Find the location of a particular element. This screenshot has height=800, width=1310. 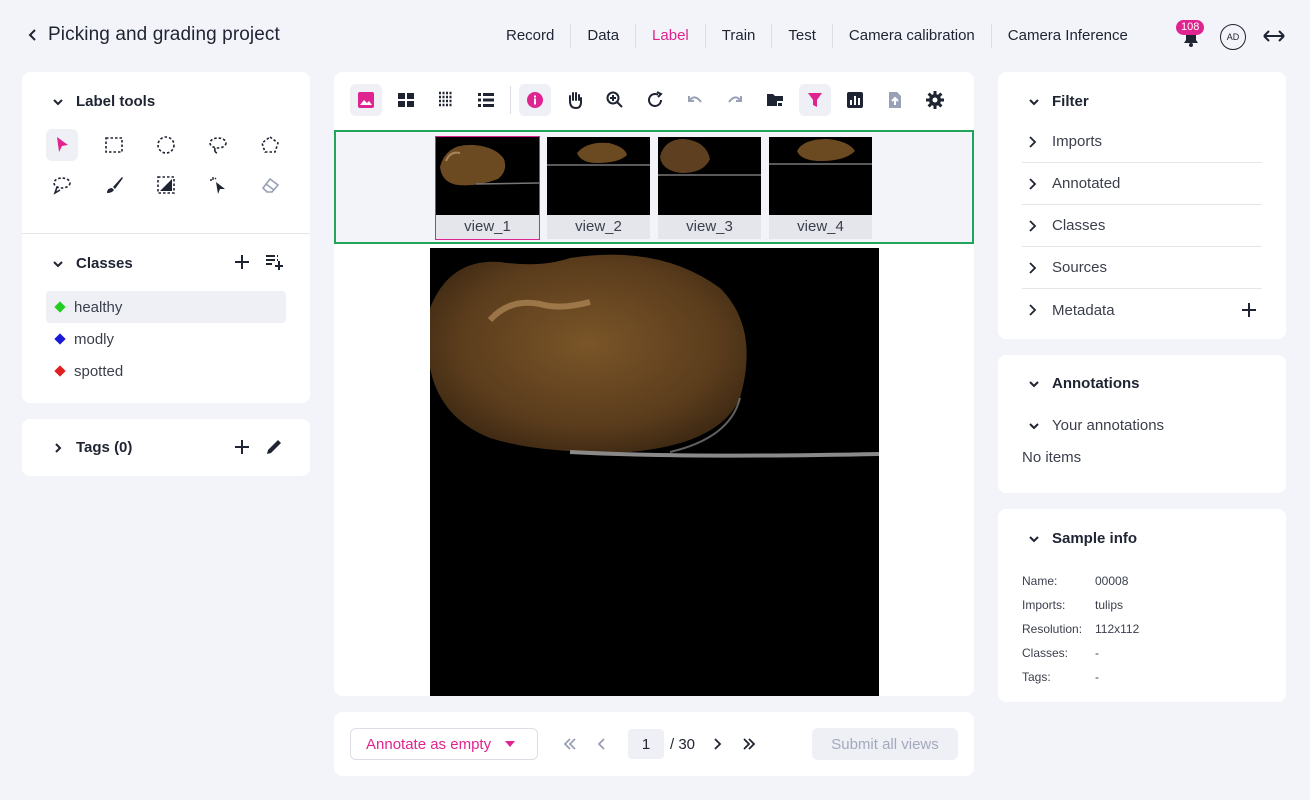

info-button is located at coordinates (535, 100).